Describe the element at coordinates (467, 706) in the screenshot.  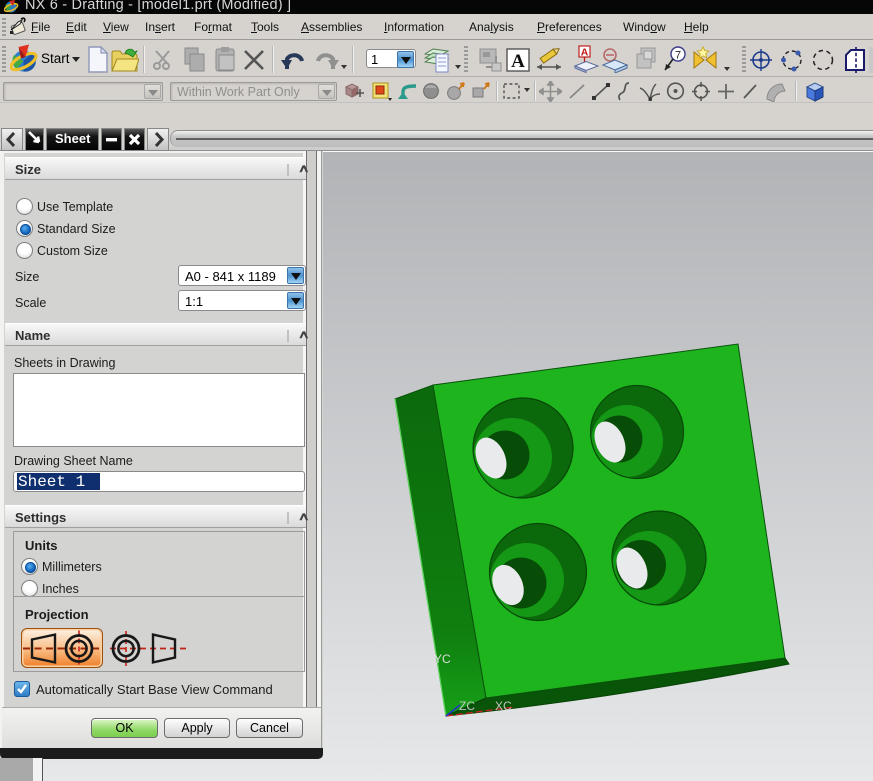
I see `svg-text: ZC` at that location.